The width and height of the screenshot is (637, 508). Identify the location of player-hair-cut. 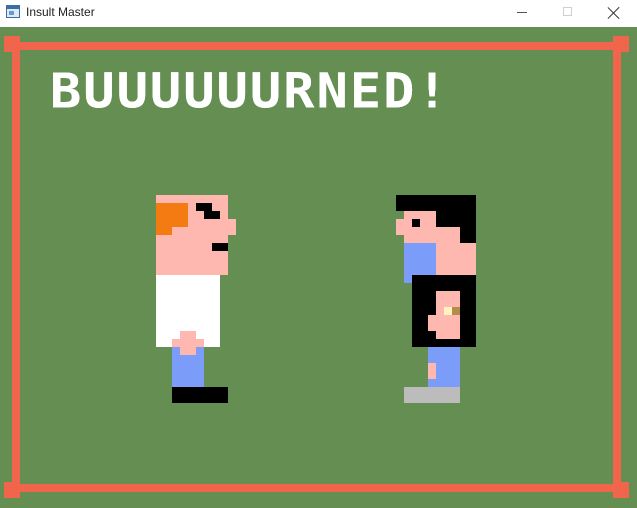
(180, 231).